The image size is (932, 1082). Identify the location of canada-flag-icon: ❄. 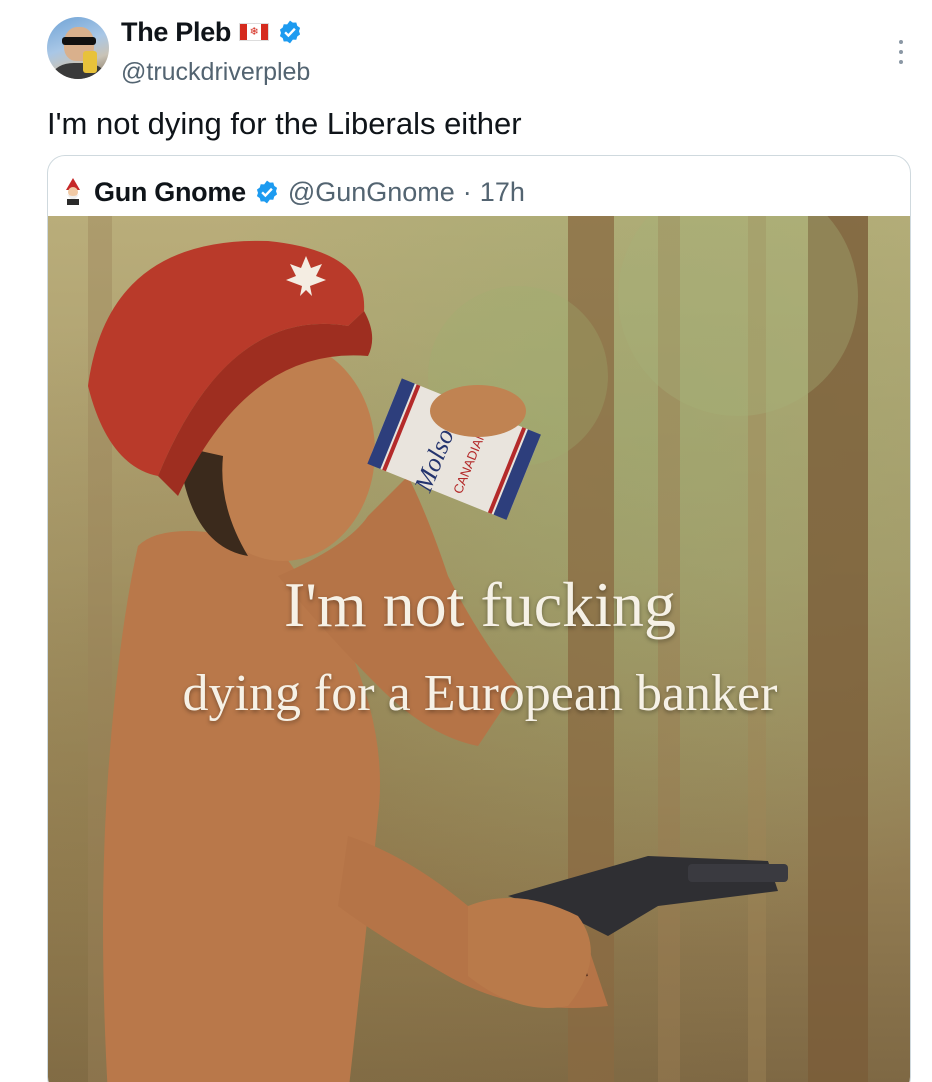
(254, 32).